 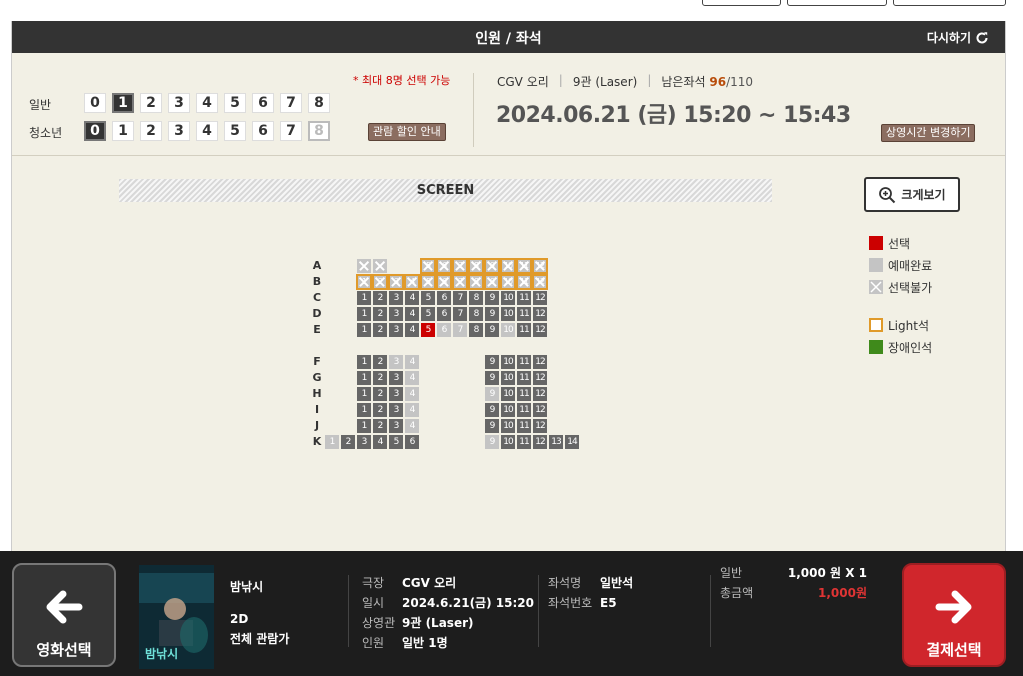 I want to click on seat-J12: 12, so click(x=540, y=426).